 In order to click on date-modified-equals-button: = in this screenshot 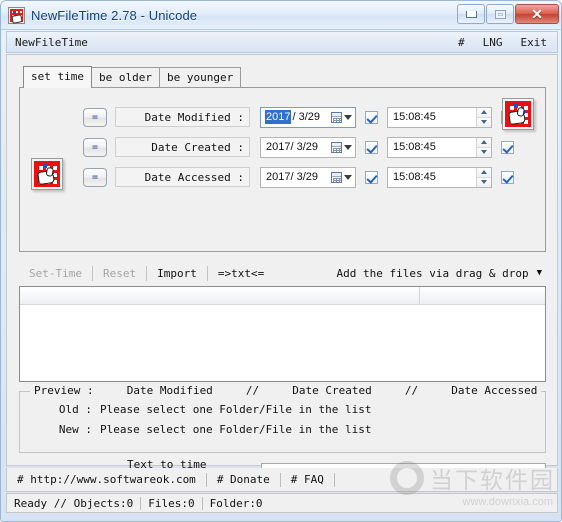, I will do `click(95, 117)`.